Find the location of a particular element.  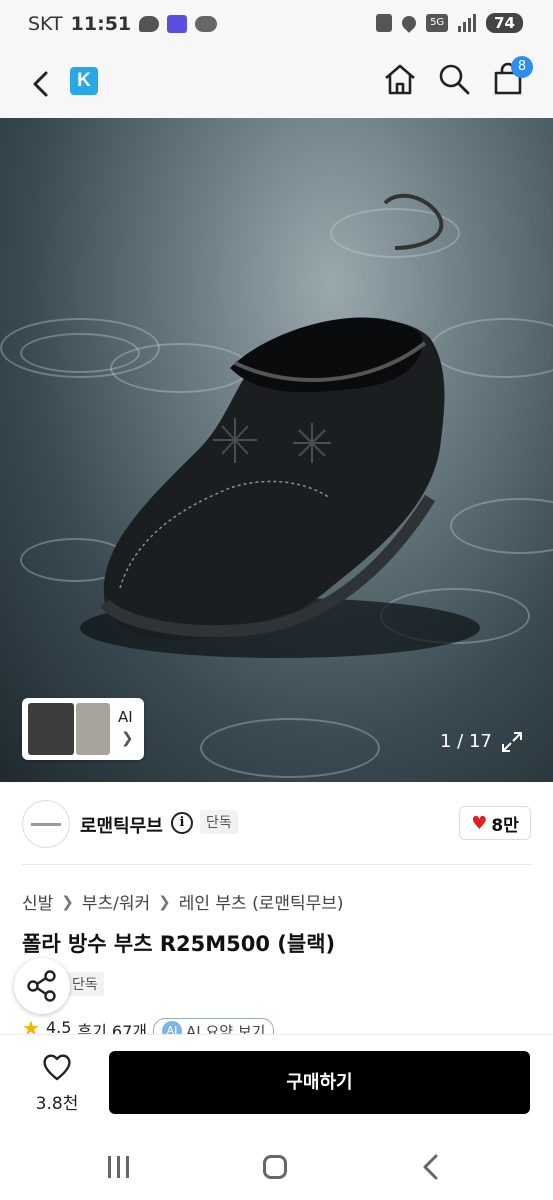

brand-like-count: 8만 is located at coordinates (505, 825).